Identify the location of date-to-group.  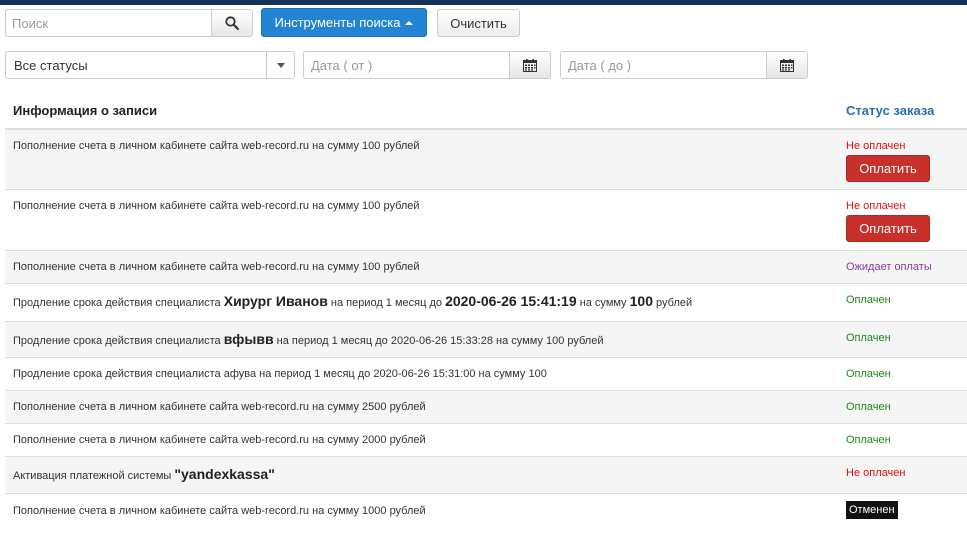
(684, 65).